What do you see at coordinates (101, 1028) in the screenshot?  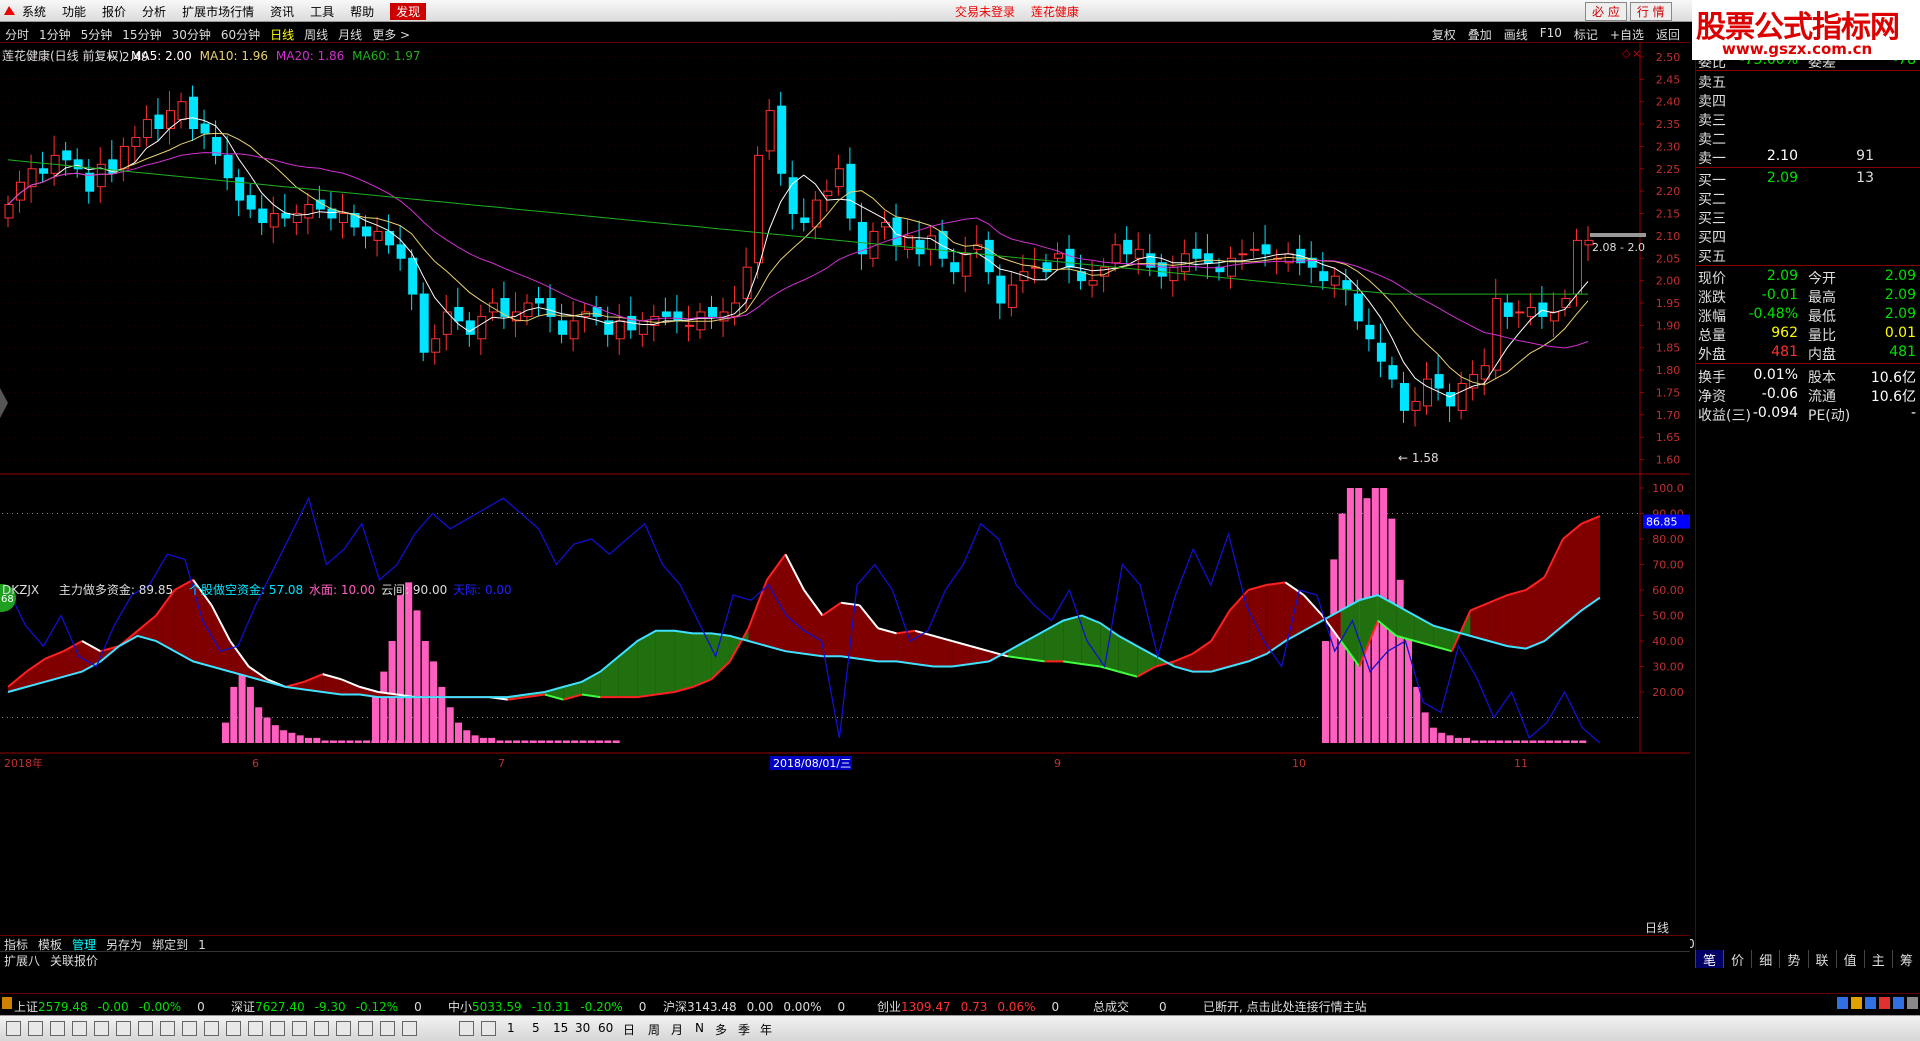 I see `table-icon` at bounding box center [101, 1028].